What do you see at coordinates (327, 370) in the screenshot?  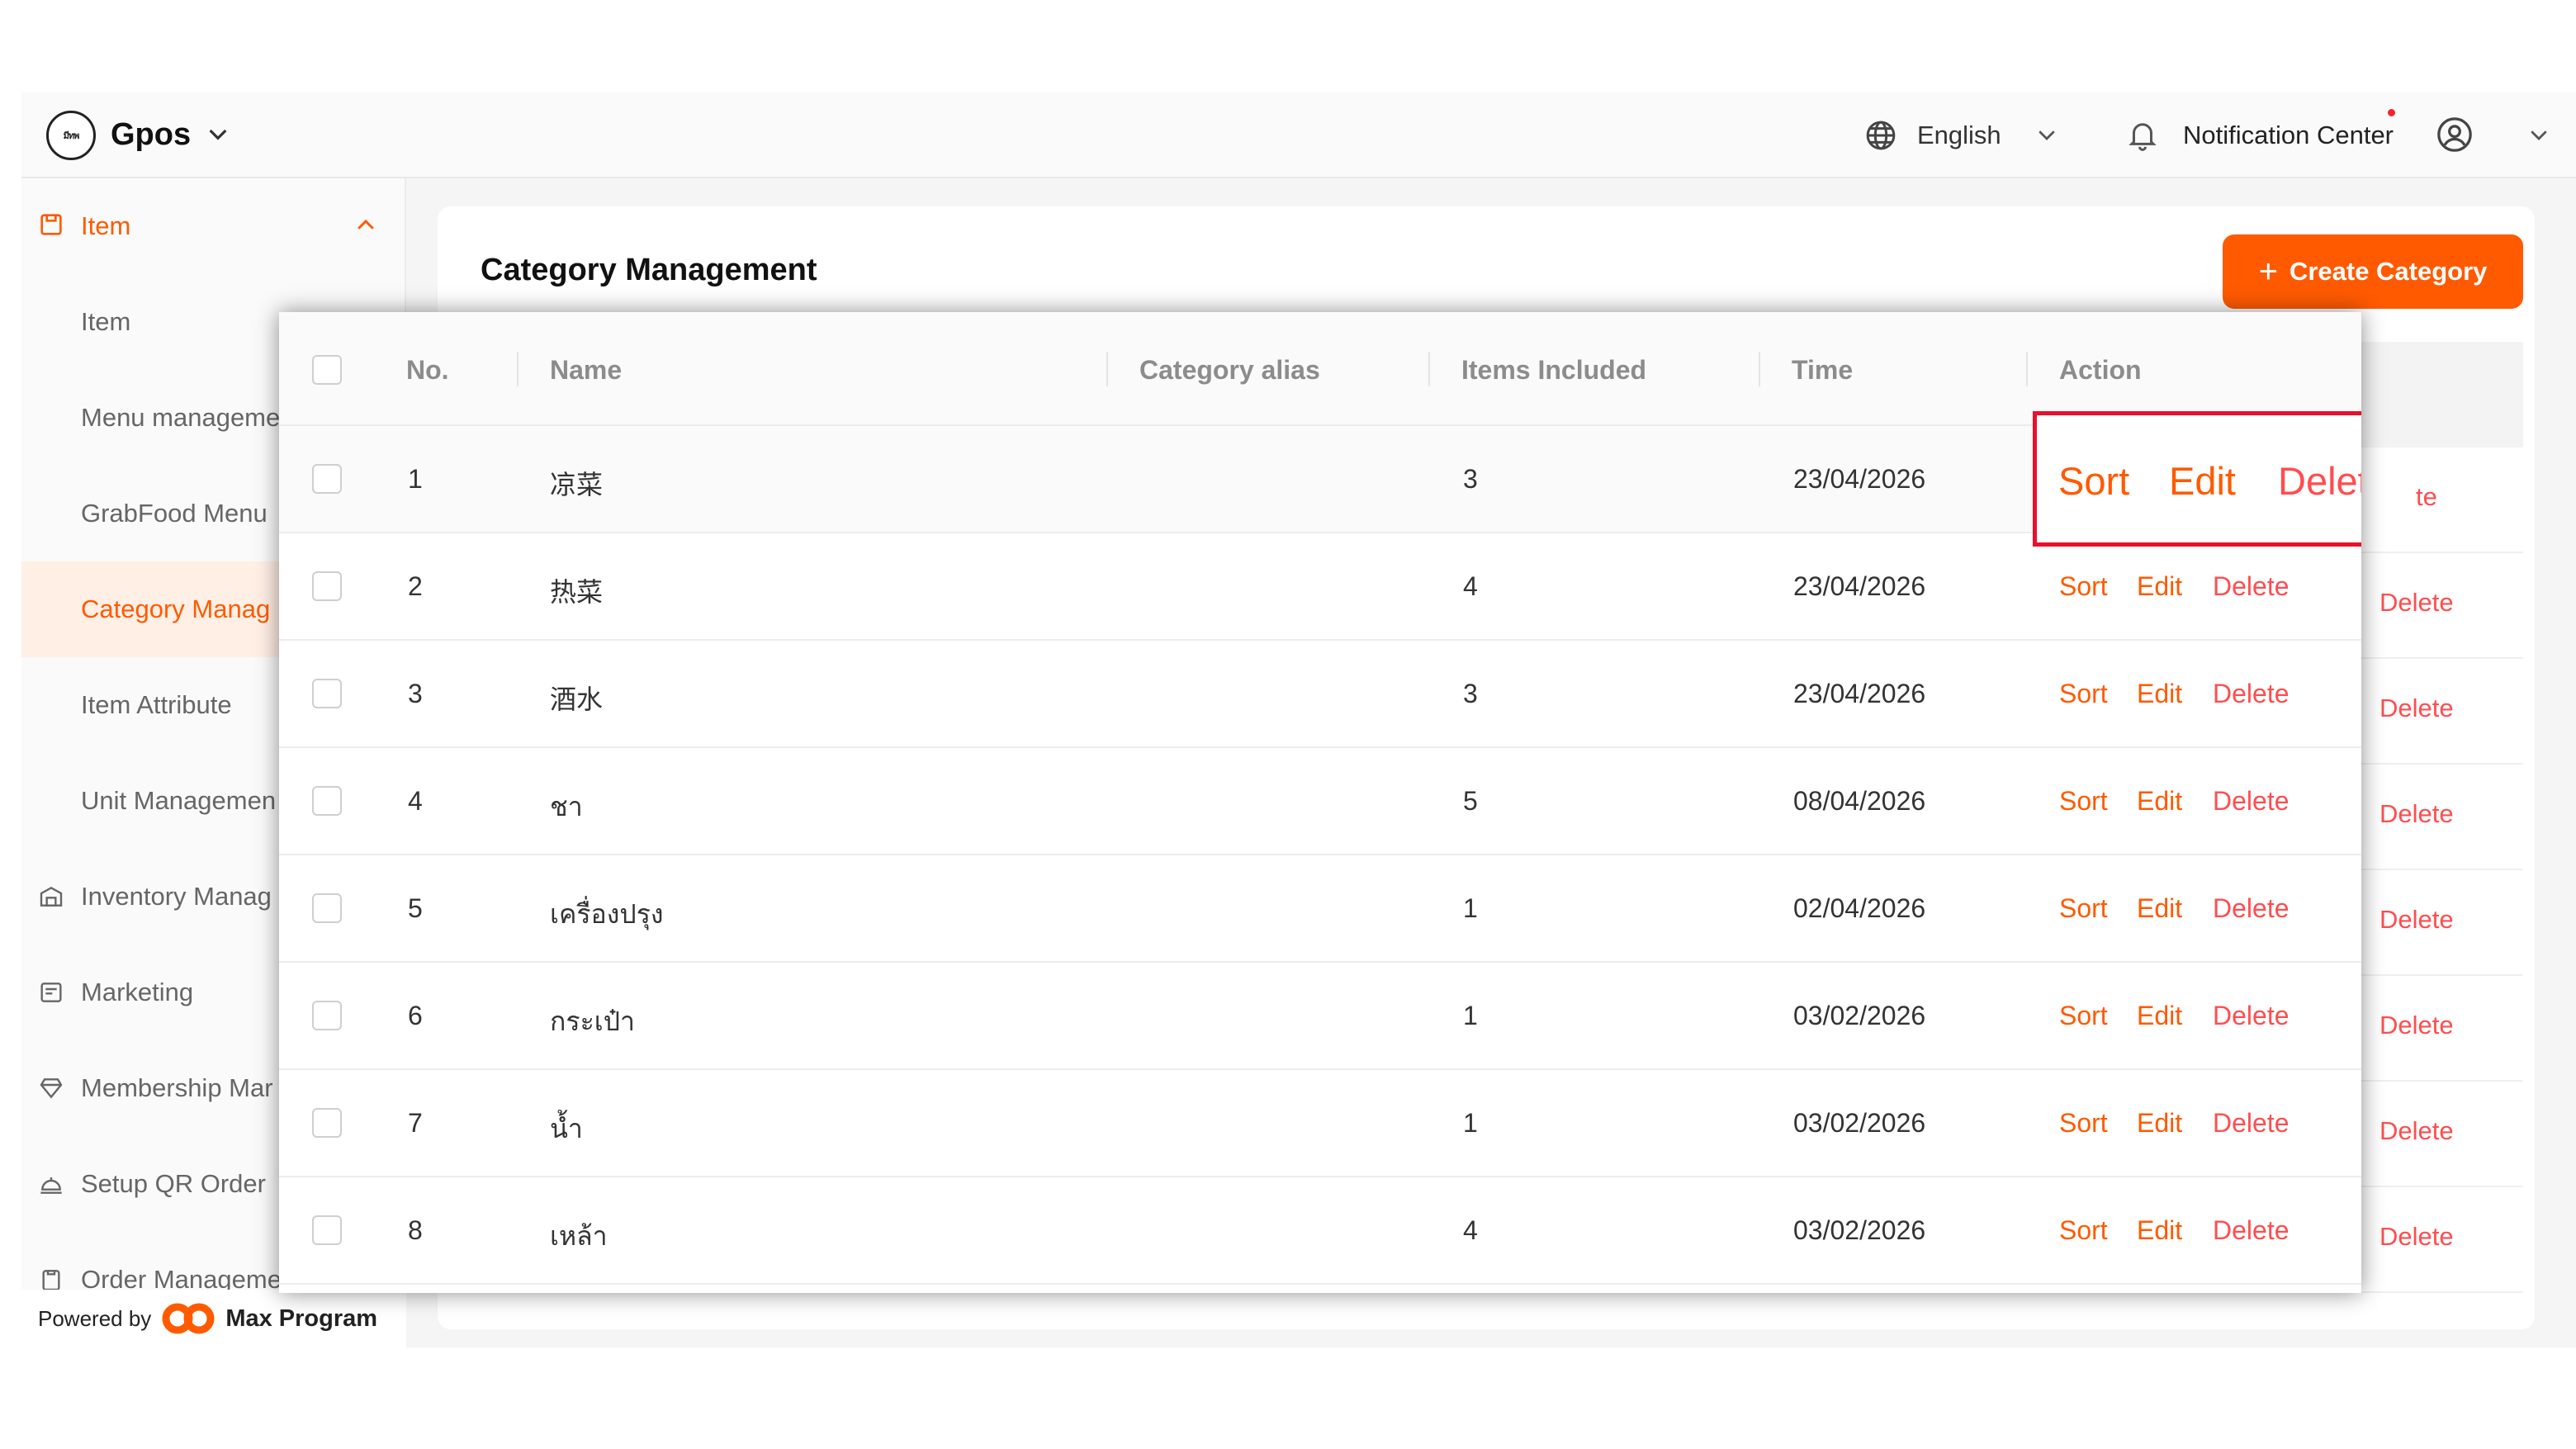 I see `select-all-checkbox` at bounding box center [327, 370].